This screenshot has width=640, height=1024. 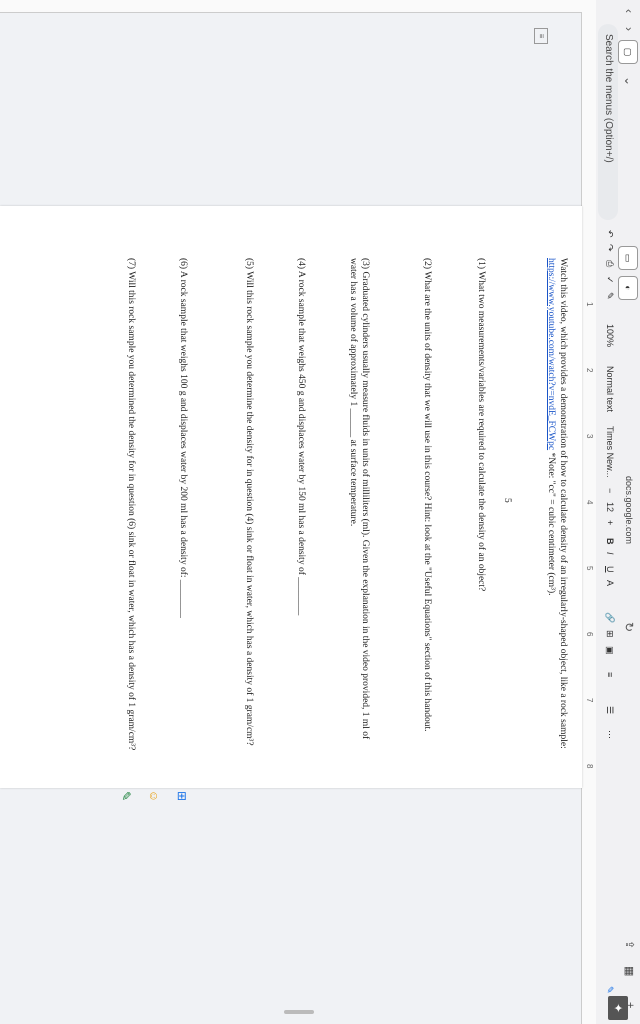 What do you see at coordinates (628, 52) in the screenshot?
I see `sidebar-toggle-icon: ▢` at bounding box center [628, 52].